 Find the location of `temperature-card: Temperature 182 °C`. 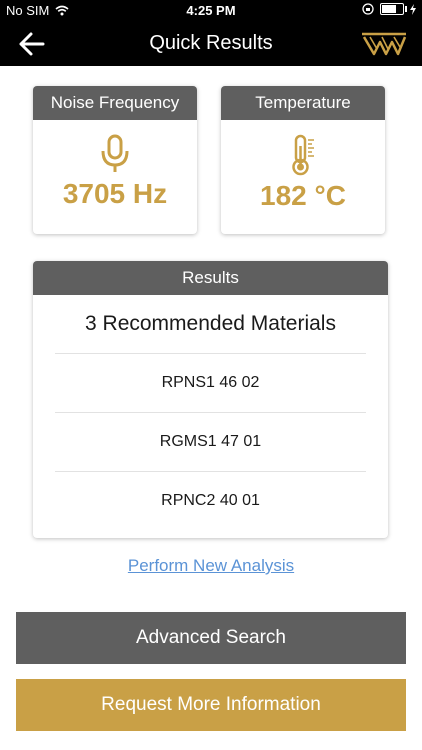

temperature-card: Temperature 182 °C is located at coordinates (303, 160).